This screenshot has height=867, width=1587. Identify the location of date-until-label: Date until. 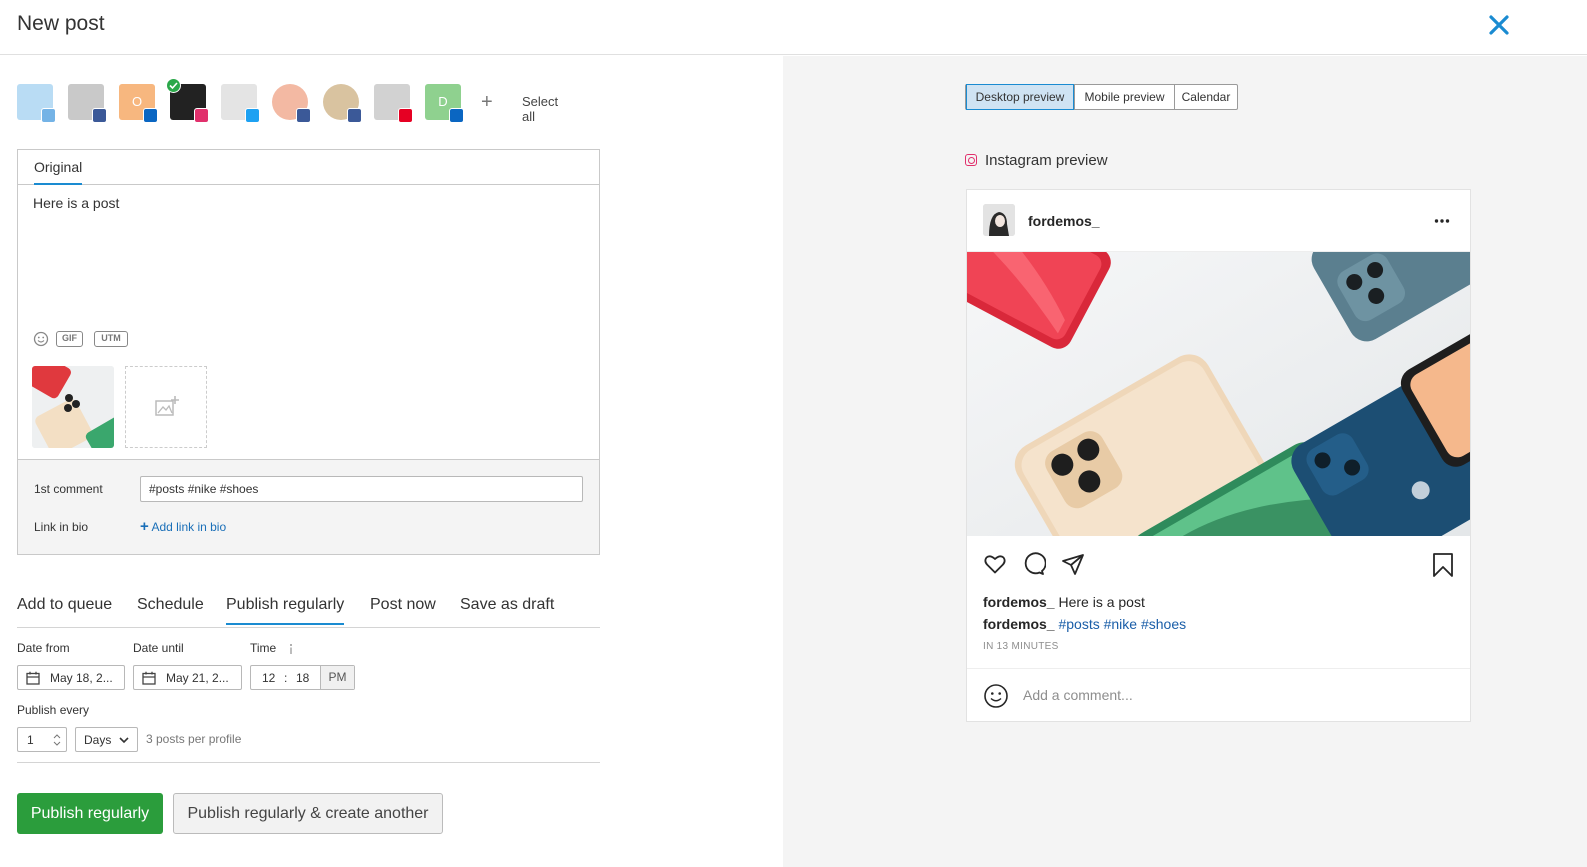
(158, 648).